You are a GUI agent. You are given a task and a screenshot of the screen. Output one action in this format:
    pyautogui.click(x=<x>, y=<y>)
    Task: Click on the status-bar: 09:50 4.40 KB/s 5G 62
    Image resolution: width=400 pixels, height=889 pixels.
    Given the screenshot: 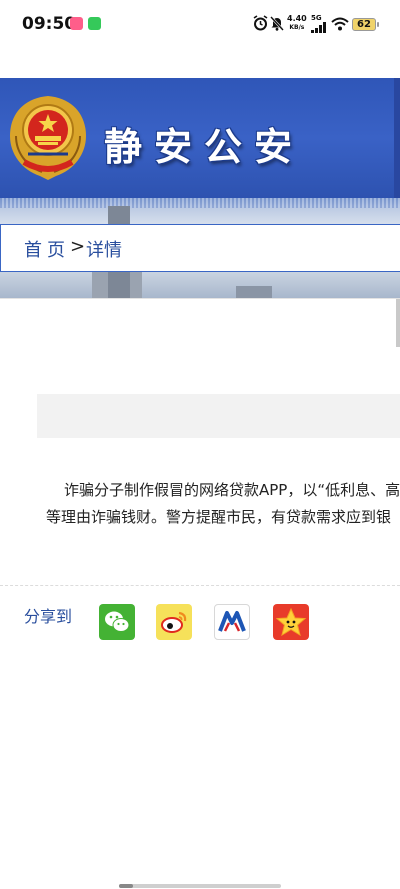 What is the action you would take?
    pyautogui.click(x=200, y=25)
    